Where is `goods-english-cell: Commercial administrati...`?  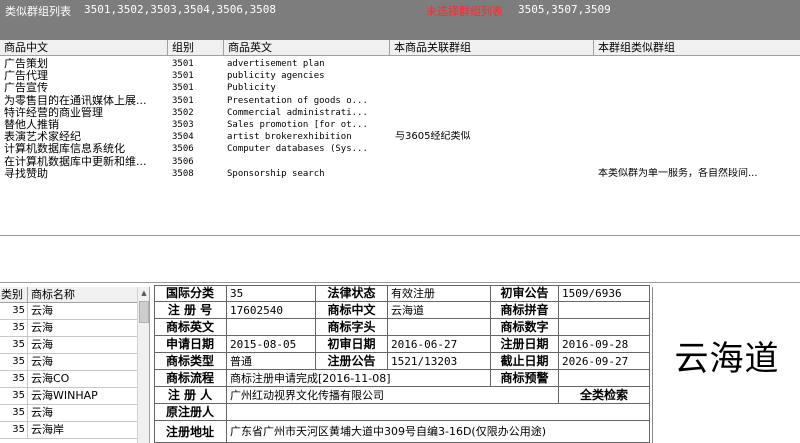 goods-english-cell: Commercial administrati... is located at coordinates (297, 112).